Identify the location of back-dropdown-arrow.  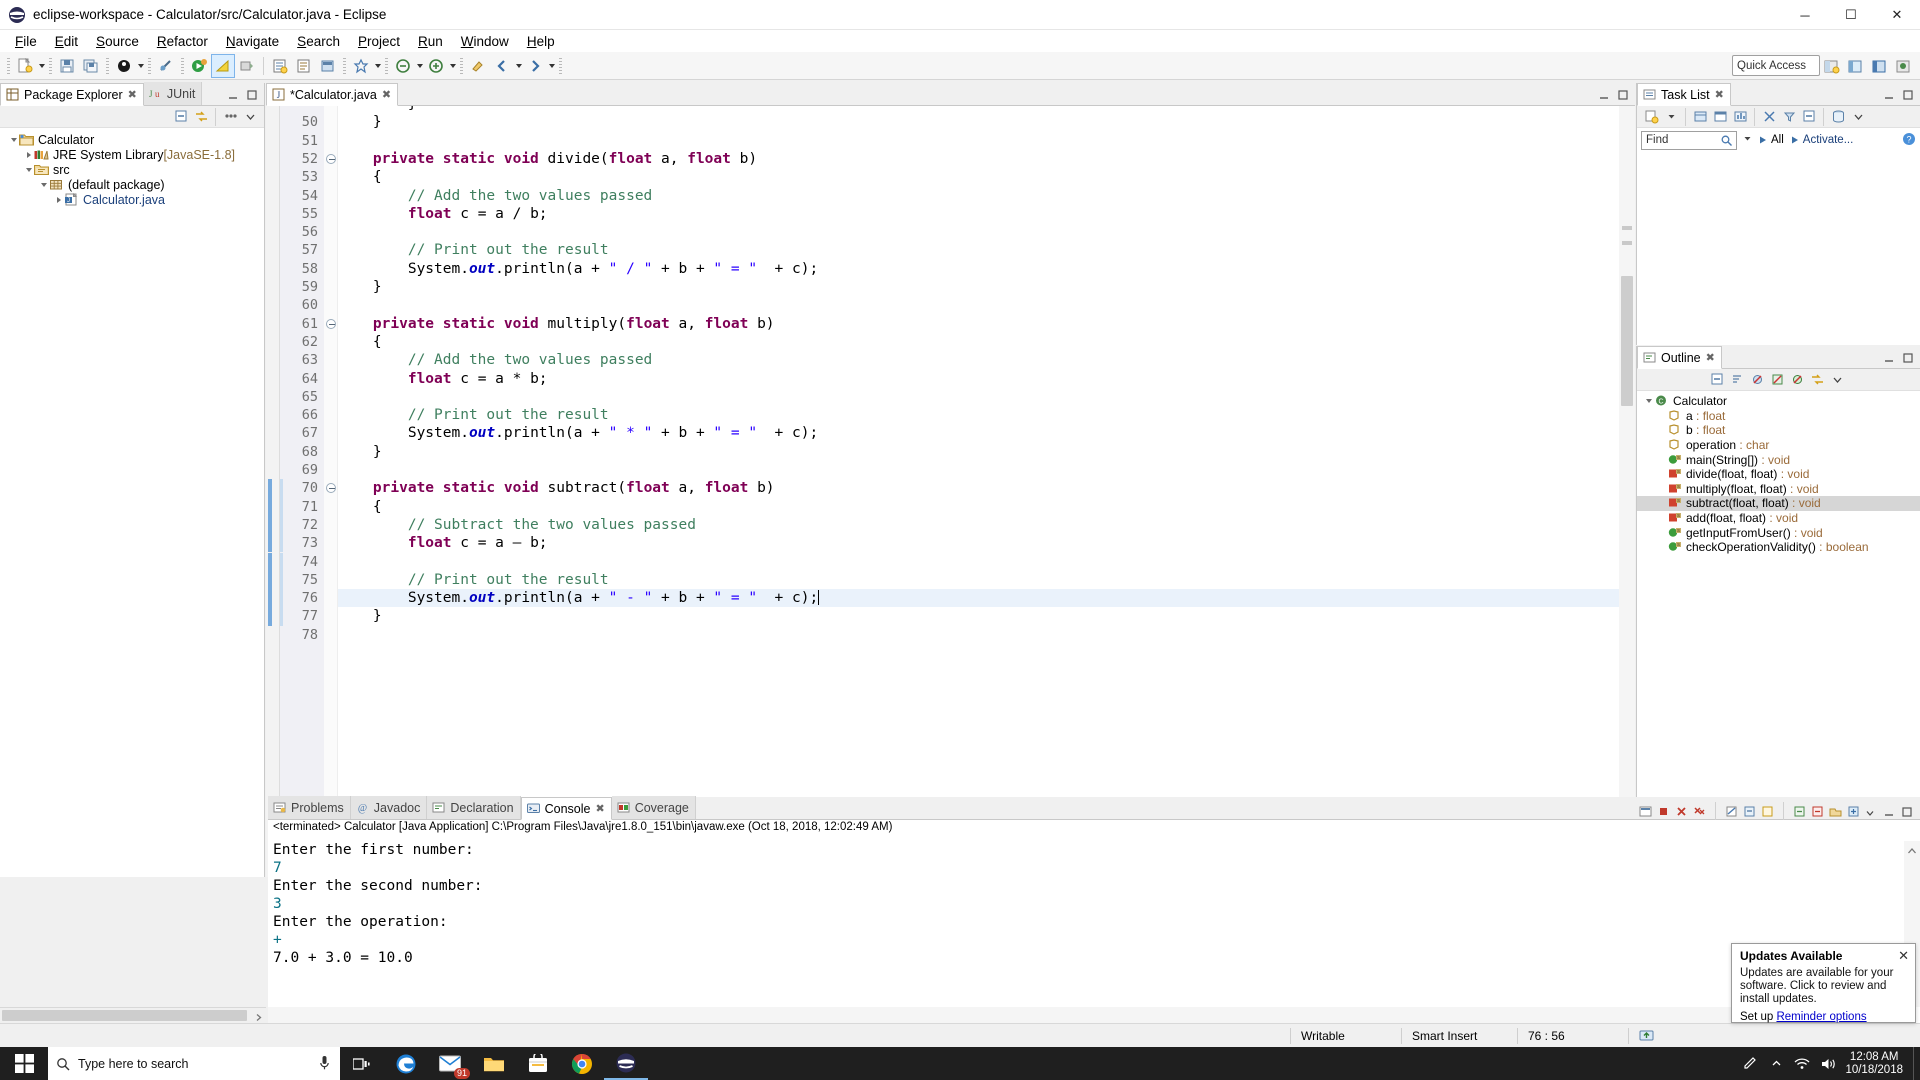
(518, 66).